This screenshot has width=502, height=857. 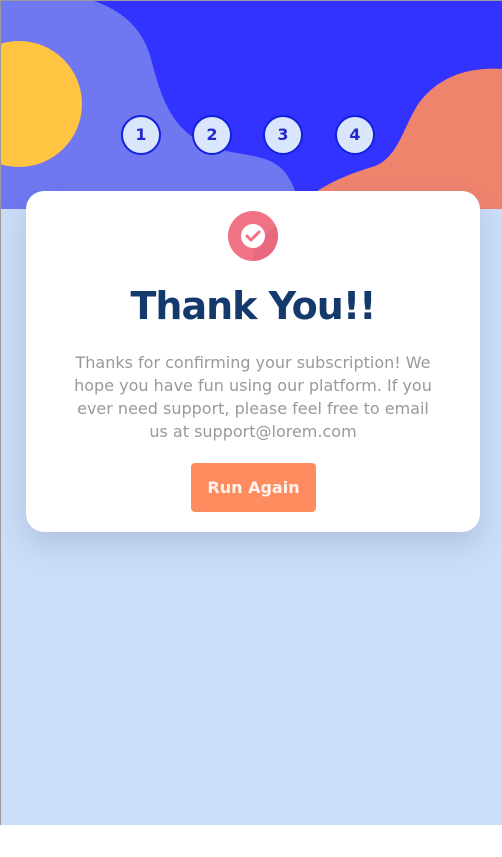 I want to click on step-3-button: 3, so click(x=283, y=135).